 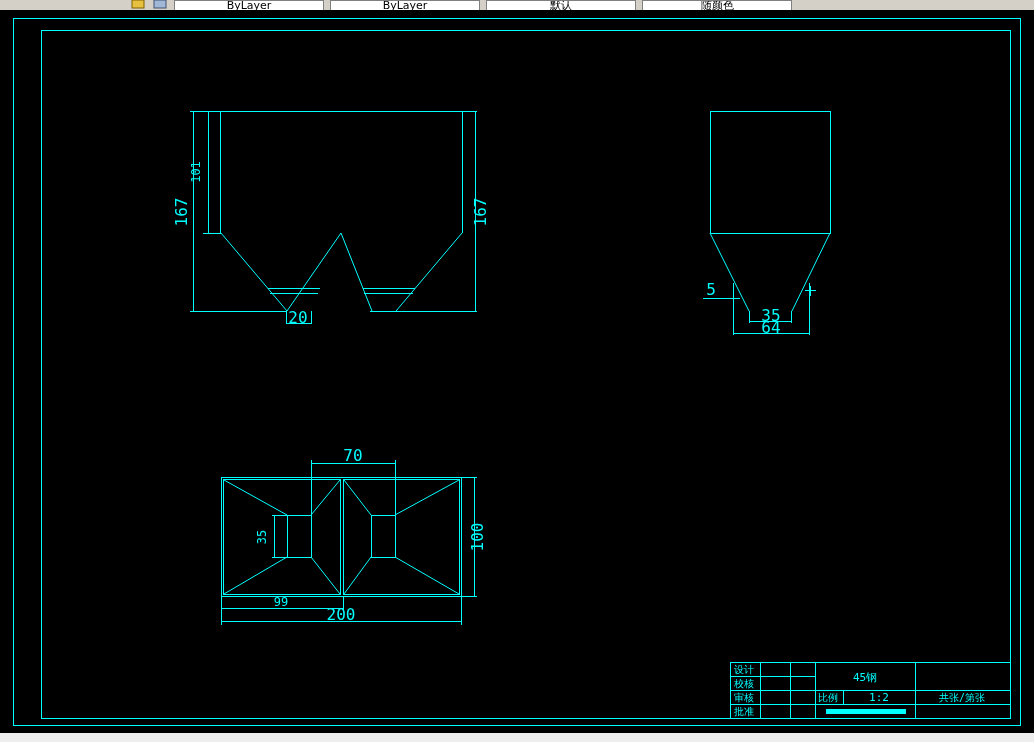 I want to click on dimension-label: 167, so click(x=181, y=212).